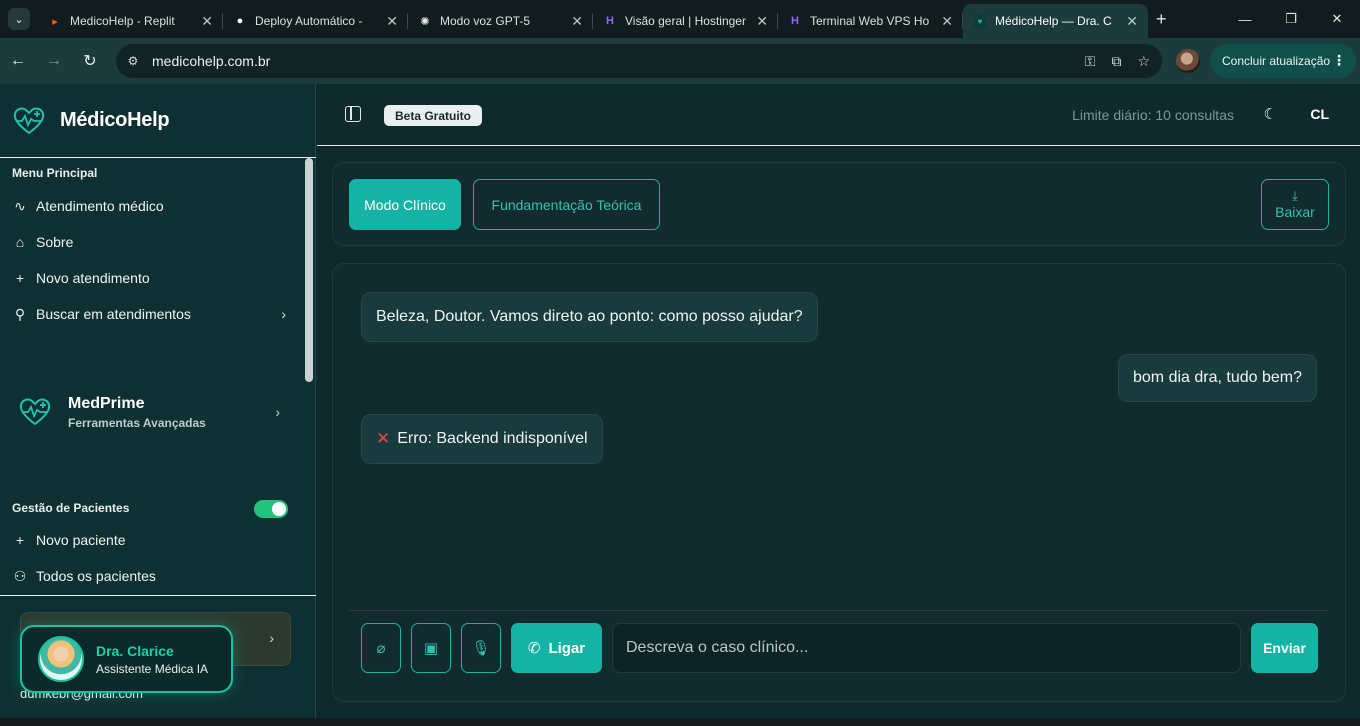 This screenshot has width=1360, height=726. Describe the element at coordinates (680, 722) in the screenshot. I see `taskbar-edge` at that location.